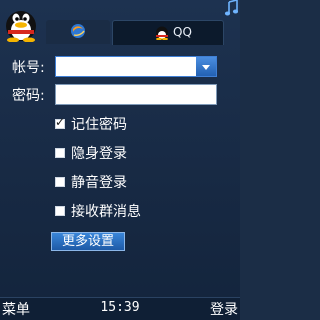 This screenshot has width=320, height=320. I want to click on tab-qq: QQ, so click(168, 32).